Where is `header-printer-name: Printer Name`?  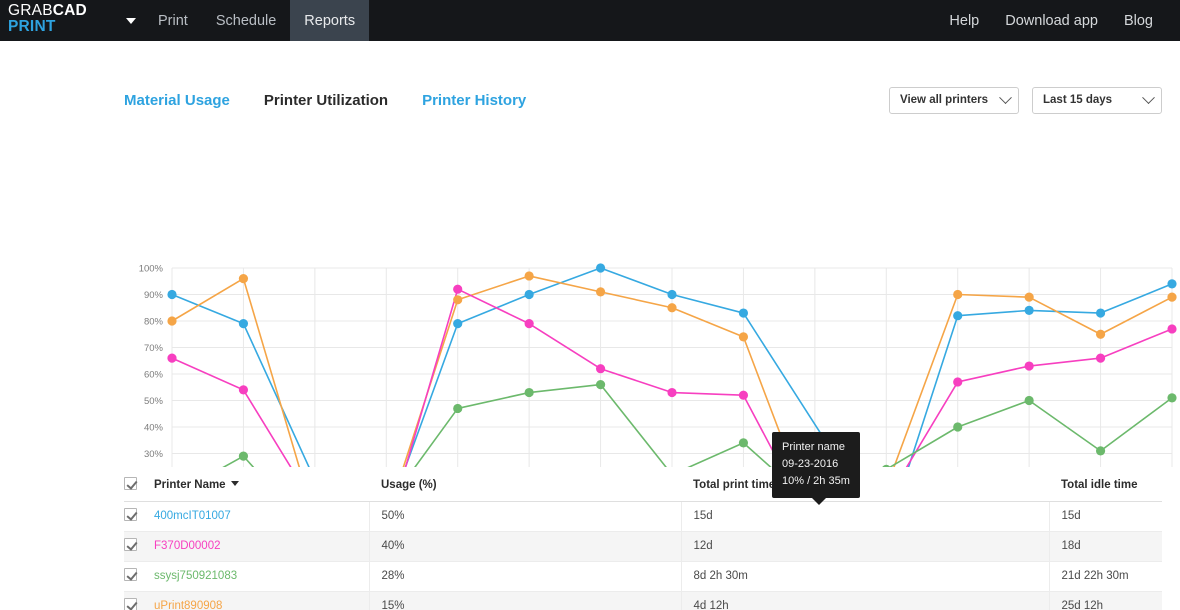
header-printer-name: Printer Name is located at coordinates (261, 486).